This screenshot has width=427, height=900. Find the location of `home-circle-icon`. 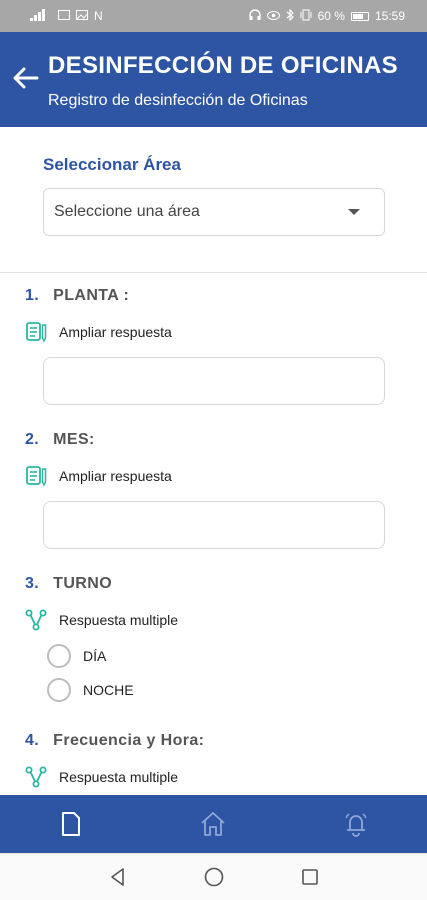

home-circle-icon is located at coordinates (213, 877).